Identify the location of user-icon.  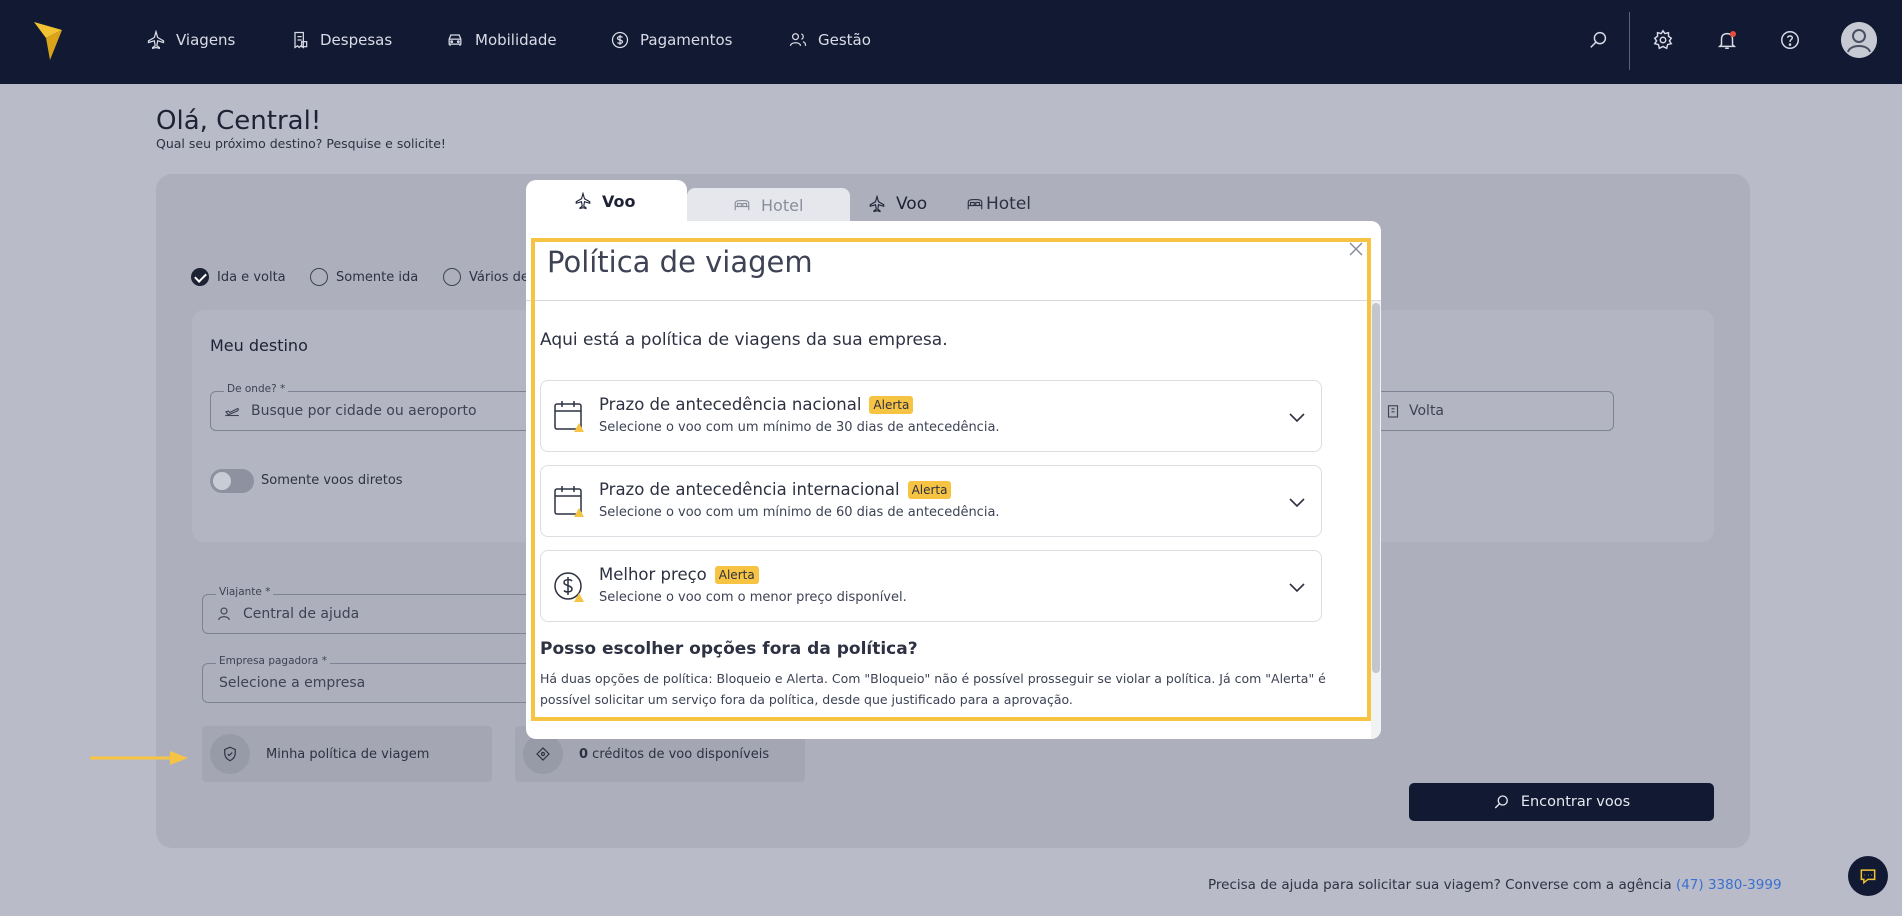
(224, 614).